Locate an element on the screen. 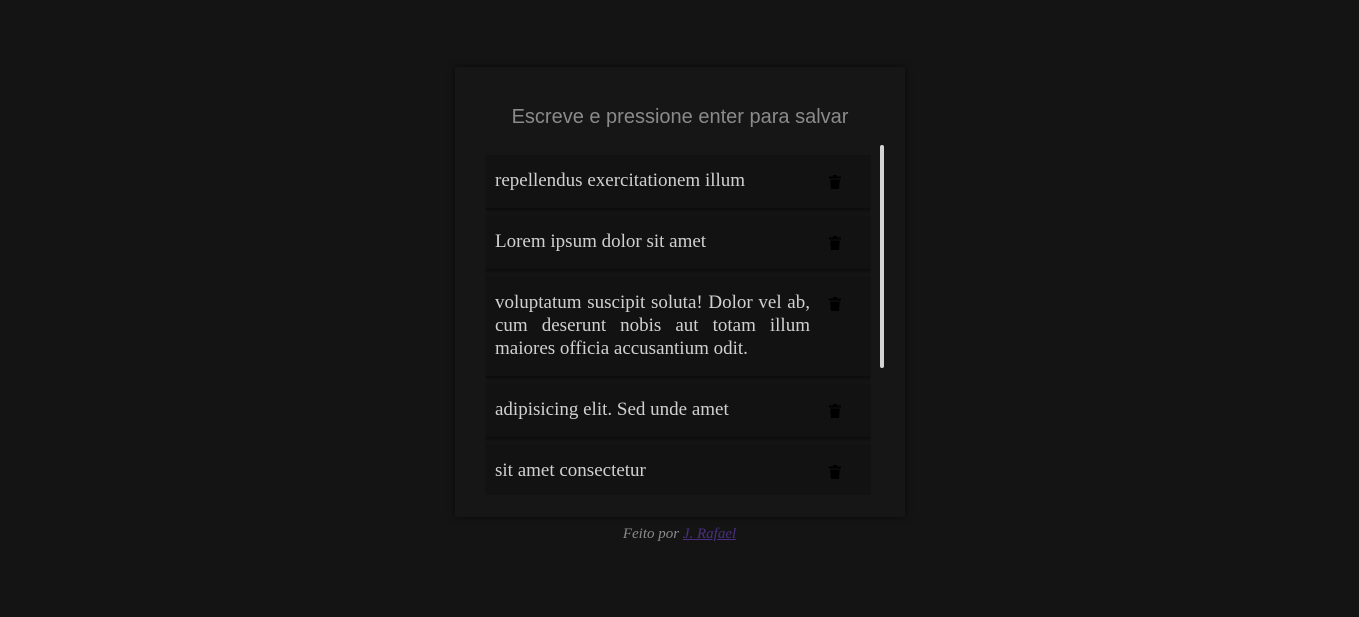 This screenshot has height=617, width=1359. scrollbar is located at coordinates (882, 320).